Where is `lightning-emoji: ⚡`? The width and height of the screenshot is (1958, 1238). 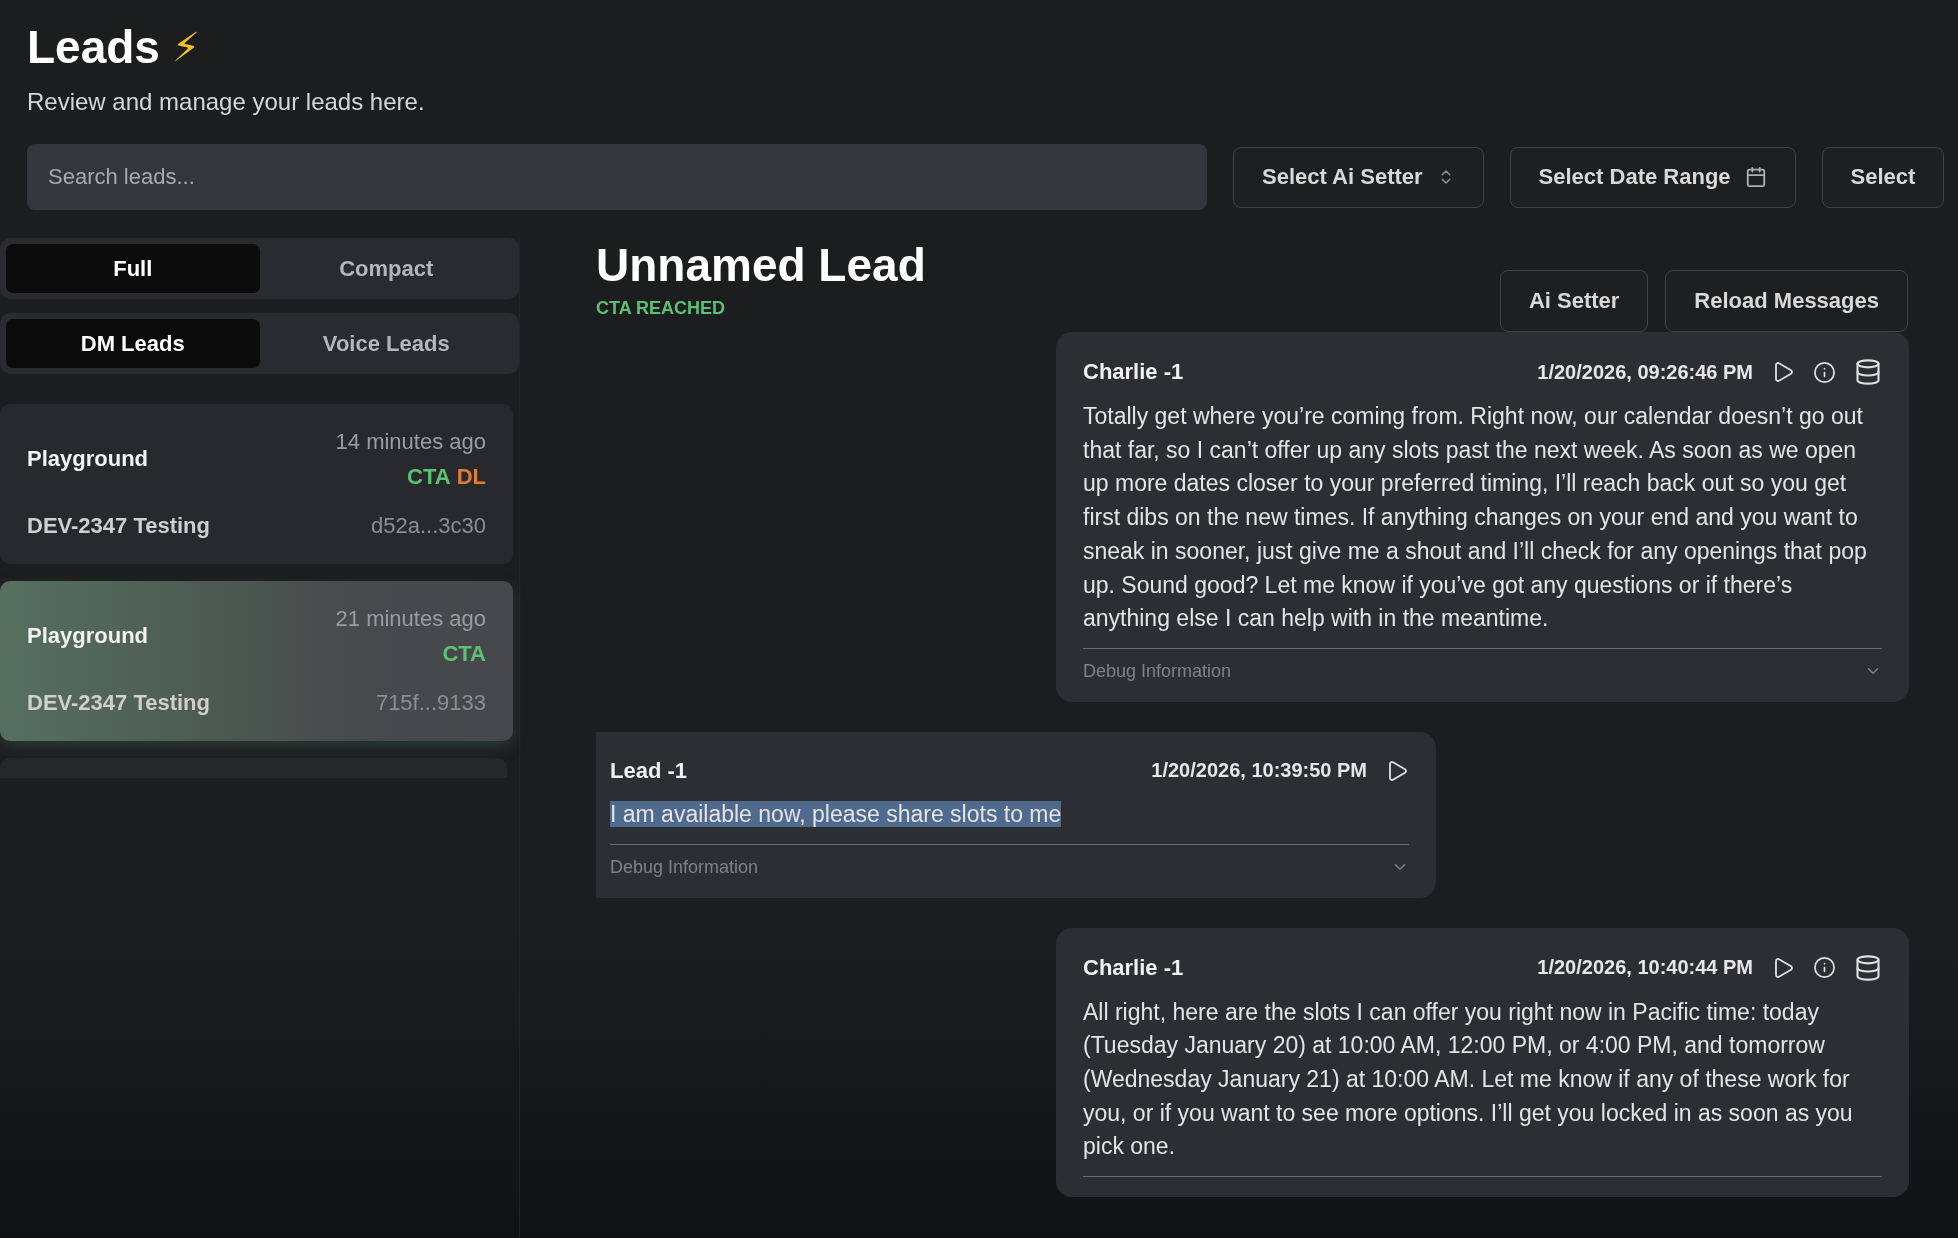
lightning-emoji: ⚡ is located at coordinates (186, 47).